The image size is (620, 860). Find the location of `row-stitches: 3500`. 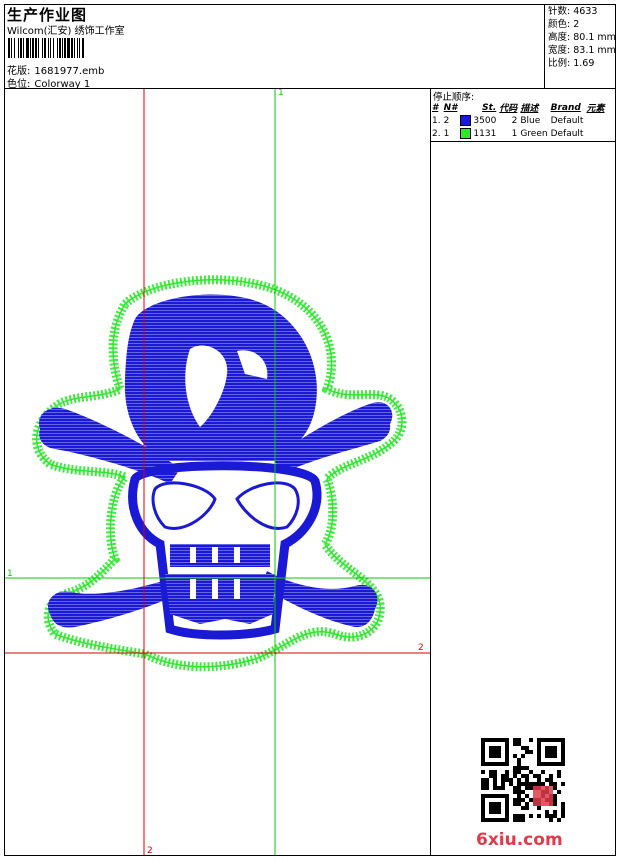

row-stitches: 3500 is located at coordinates (485, 121).